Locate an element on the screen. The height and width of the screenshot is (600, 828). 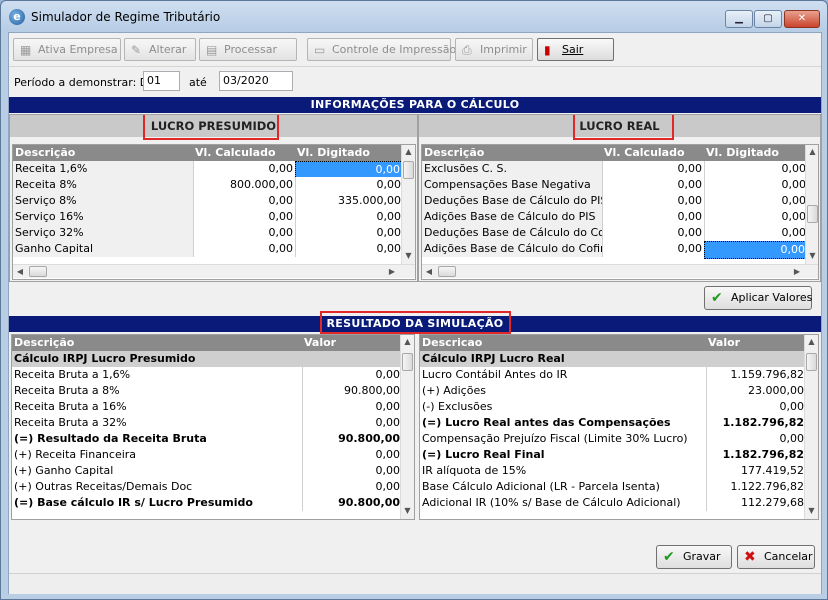
gravar-button: ✔ Gravar is located at coordinates (694, 557).